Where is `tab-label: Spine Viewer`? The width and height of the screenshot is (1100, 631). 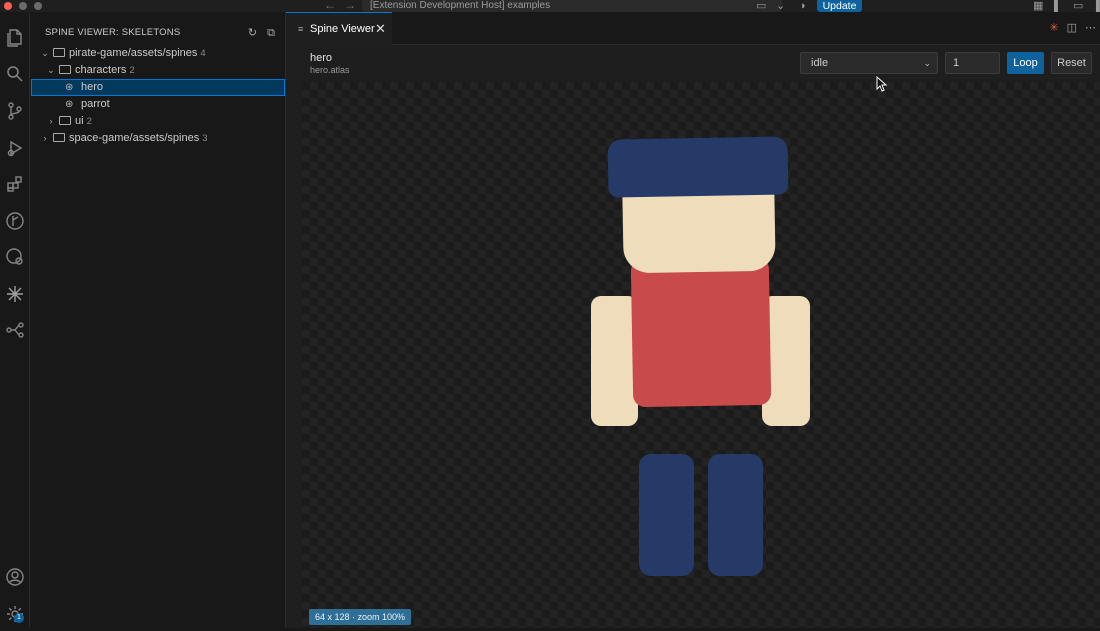
tab-label: Spine Viewer is located at coordinates (342, 29).